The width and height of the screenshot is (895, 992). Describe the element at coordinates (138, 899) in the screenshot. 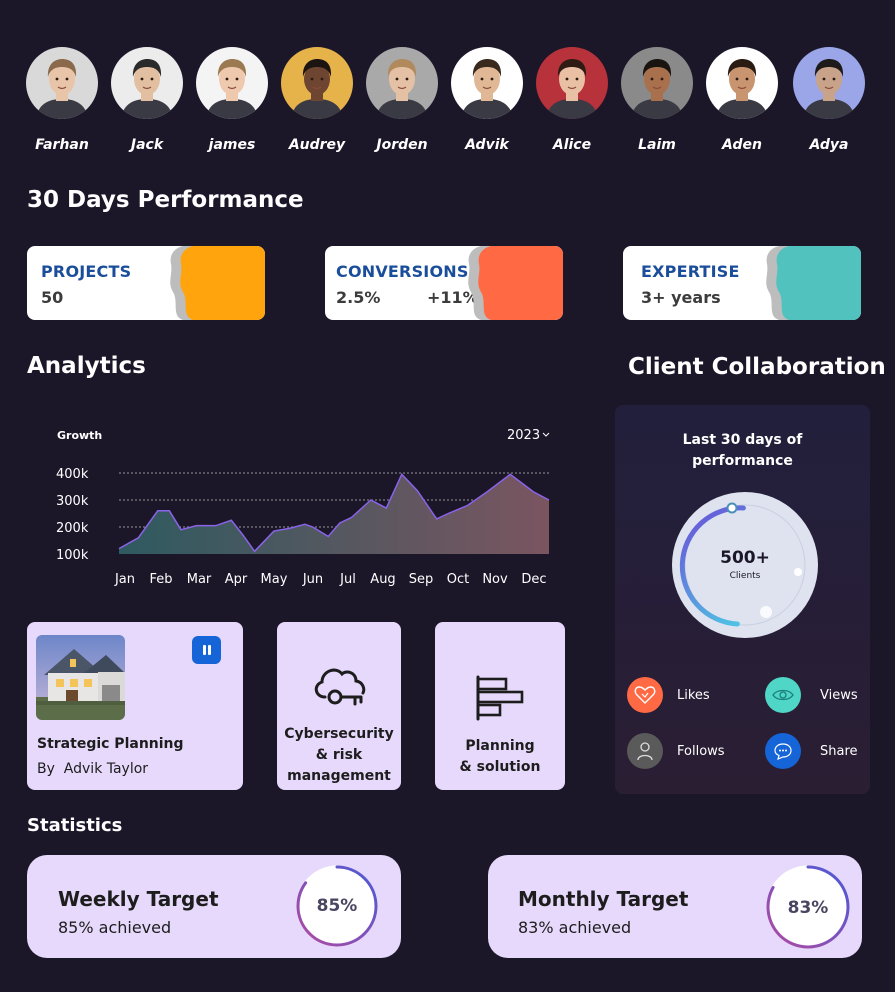

I see `weekly-target-title: Weekly Target` at that location.